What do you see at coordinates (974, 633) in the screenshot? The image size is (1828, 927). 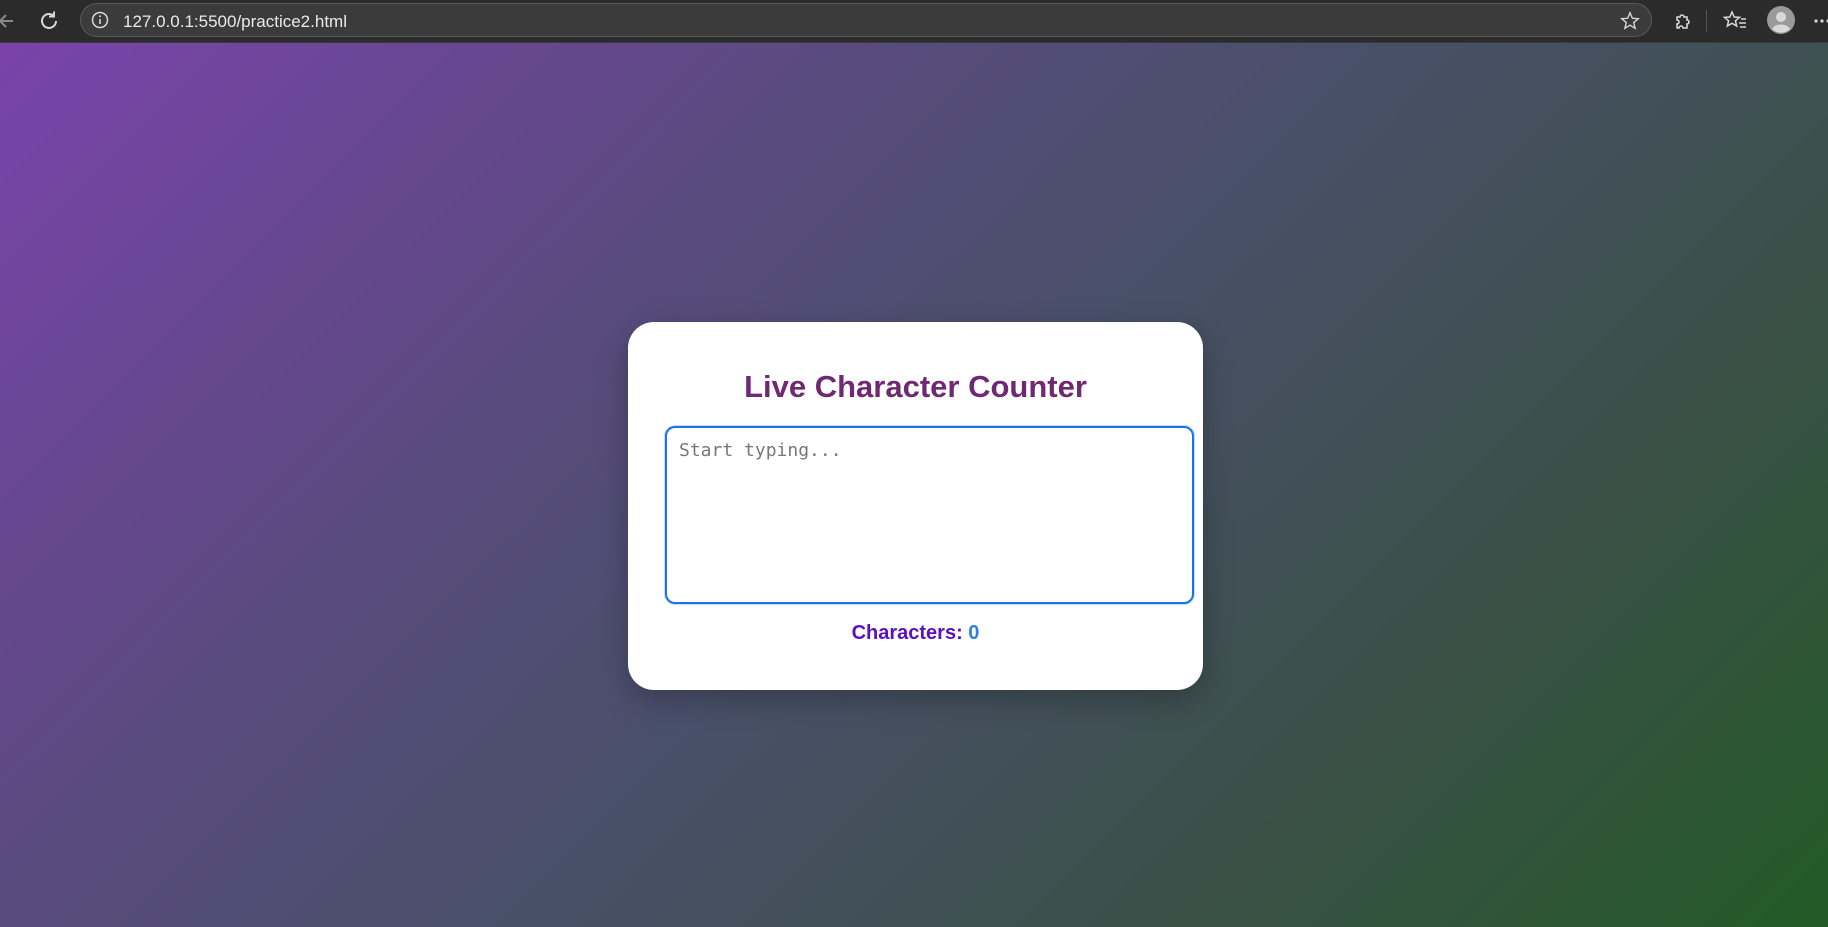 I see `counter-value: 0` at bounding box center [974, 633].